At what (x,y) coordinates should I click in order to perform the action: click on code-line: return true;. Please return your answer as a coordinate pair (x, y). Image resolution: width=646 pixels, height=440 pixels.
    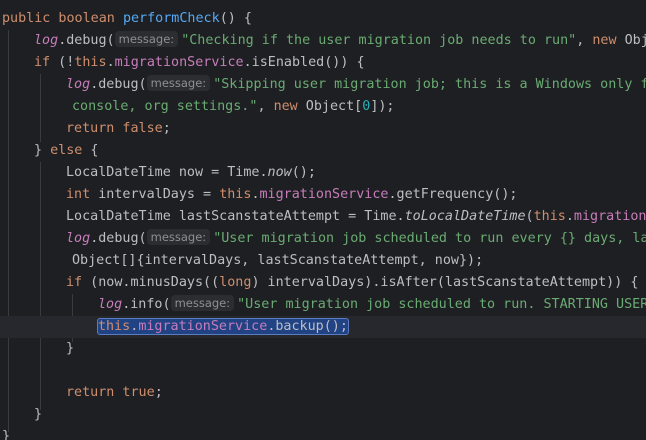
    Looking at the image, I should click on (114, 393).